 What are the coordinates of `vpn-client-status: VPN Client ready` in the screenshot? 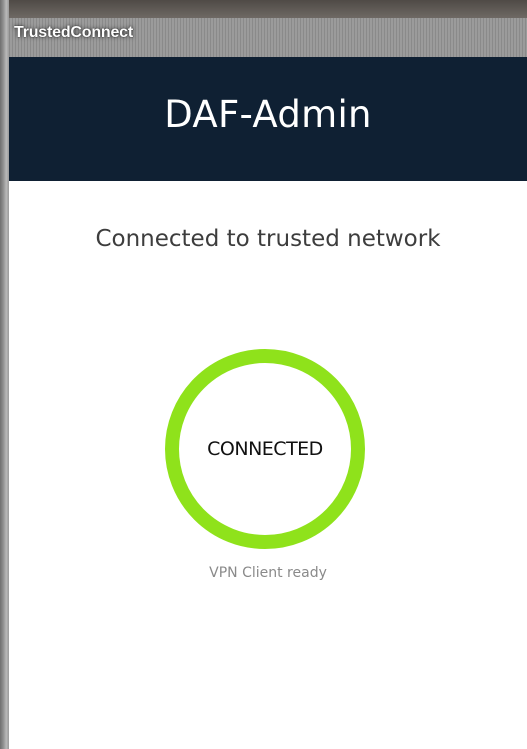 It's located at (268, 573).